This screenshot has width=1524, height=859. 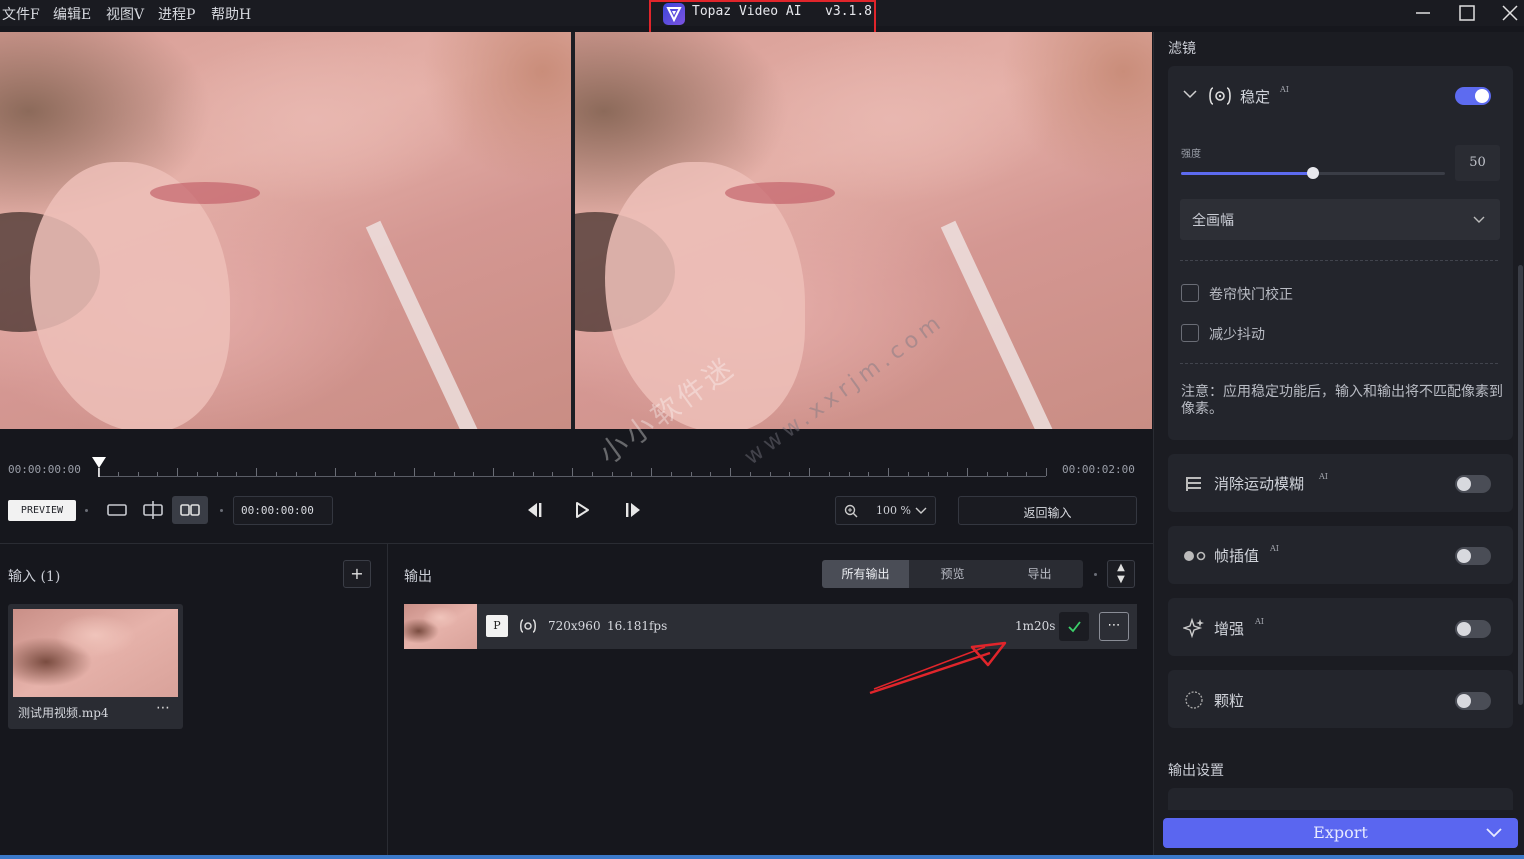 I want to click on menu-help: 帮助H, so click(x=231, y=14).